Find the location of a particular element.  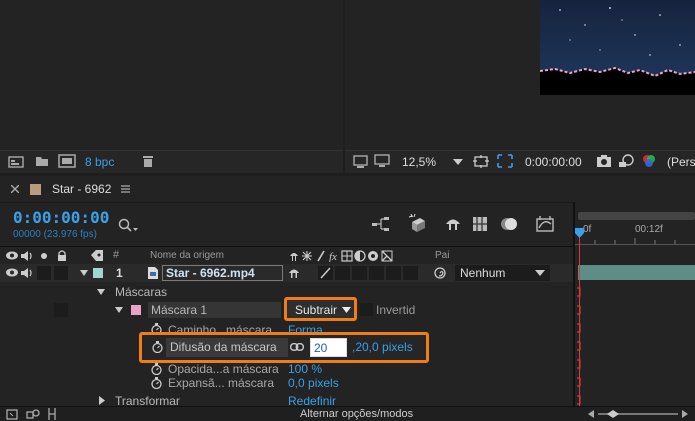

layer-column-header: # Nome da origem fx Pai is located at coordinates (286, 256).